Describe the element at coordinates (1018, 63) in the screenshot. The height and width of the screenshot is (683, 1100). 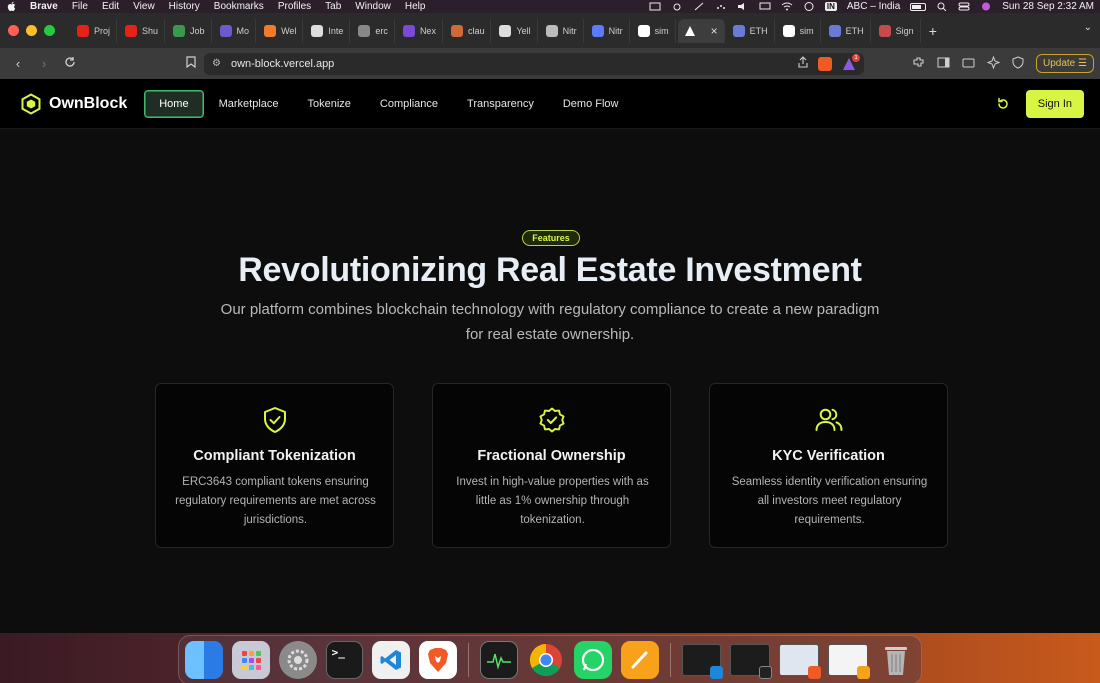
I see `vpn-shield-icon` at that location.